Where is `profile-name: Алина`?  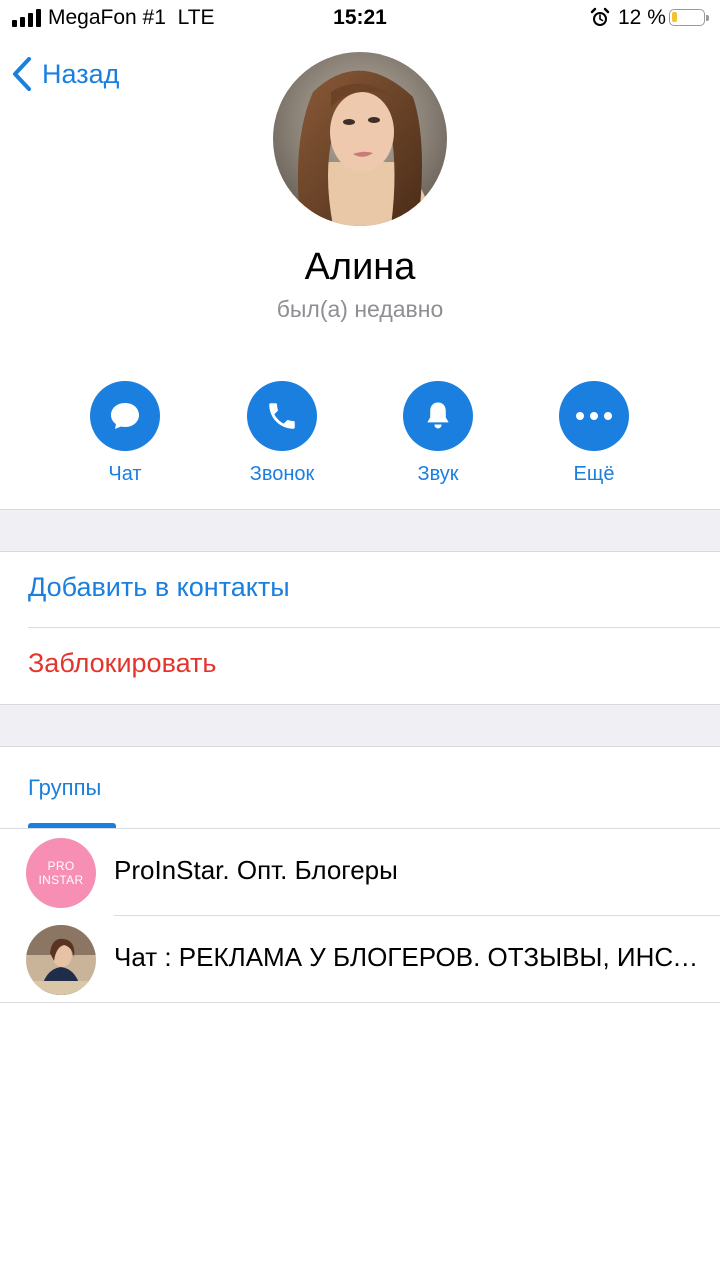 profile-name: Алина is located at coordinates (360, 267).